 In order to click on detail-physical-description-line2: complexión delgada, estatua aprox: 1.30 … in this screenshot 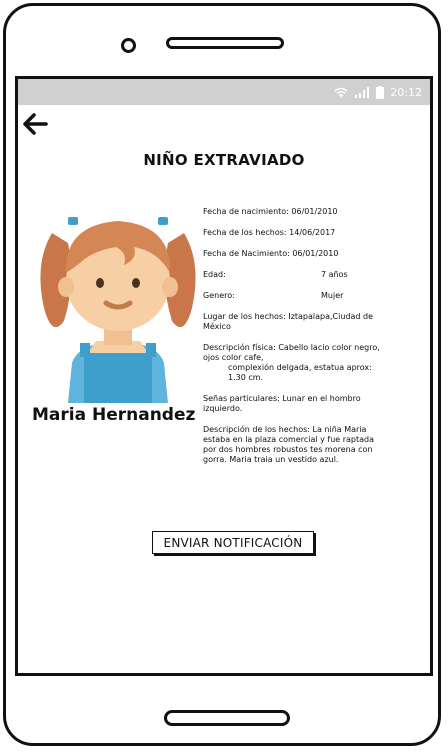, I will do `click(300, 372)`.